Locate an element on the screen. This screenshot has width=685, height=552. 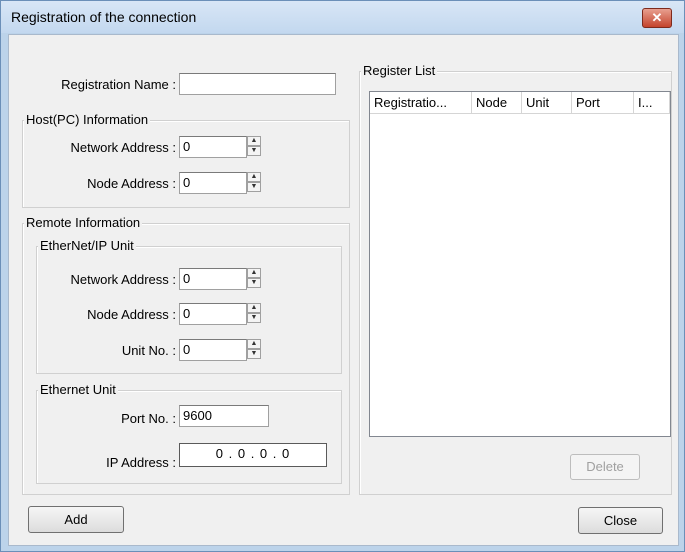
remote-node-address-spinner: ▲ ▼ is located at coordinates (254, 314).